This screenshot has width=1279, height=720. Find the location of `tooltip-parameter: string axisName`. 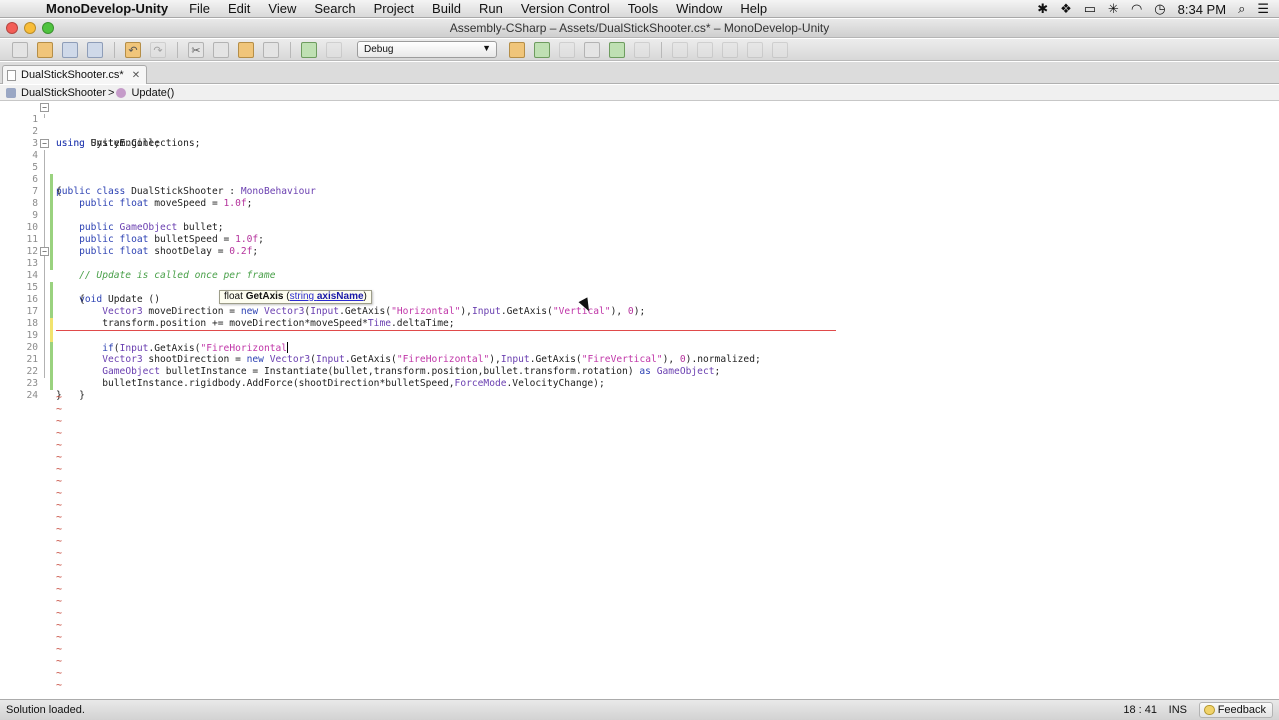

tooltip-parameter: string axisName is located at coordinates (327, 296).